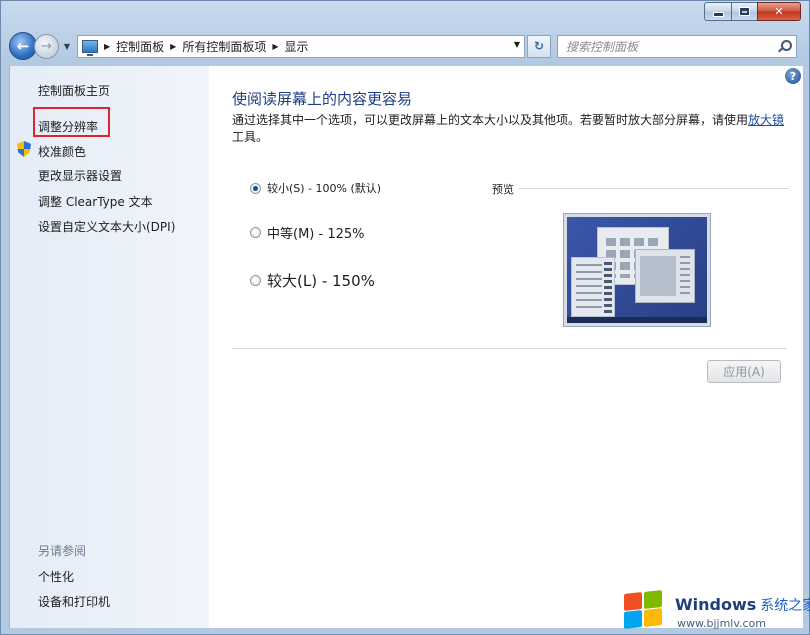 The height and width of the screenshot is (635, 810). I want to click on description-tail: 工具。, so click(250, 137).